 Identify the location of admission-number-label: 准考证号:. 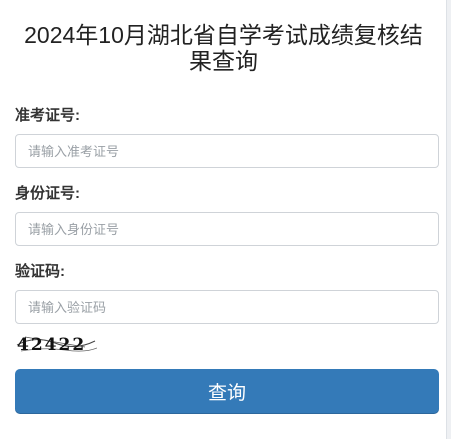
(47, 115).